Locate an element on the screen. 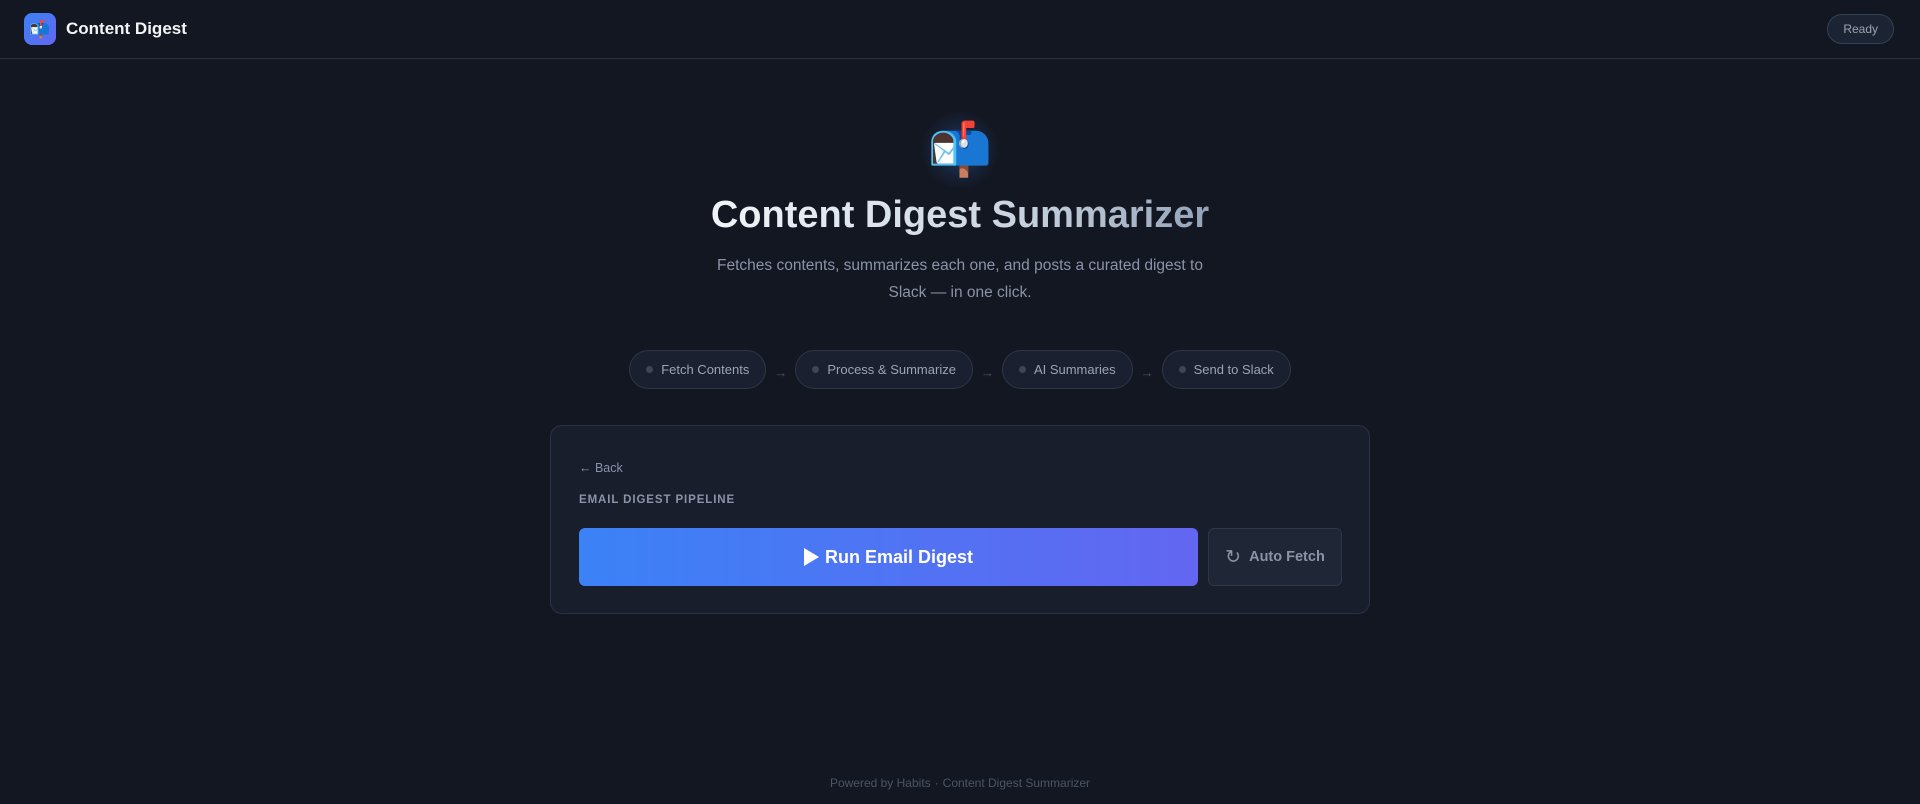 The height and width of the screenshot is (804, 1920). page-title-text: Content Digest Summarizer is located at coordinates (960, 215).